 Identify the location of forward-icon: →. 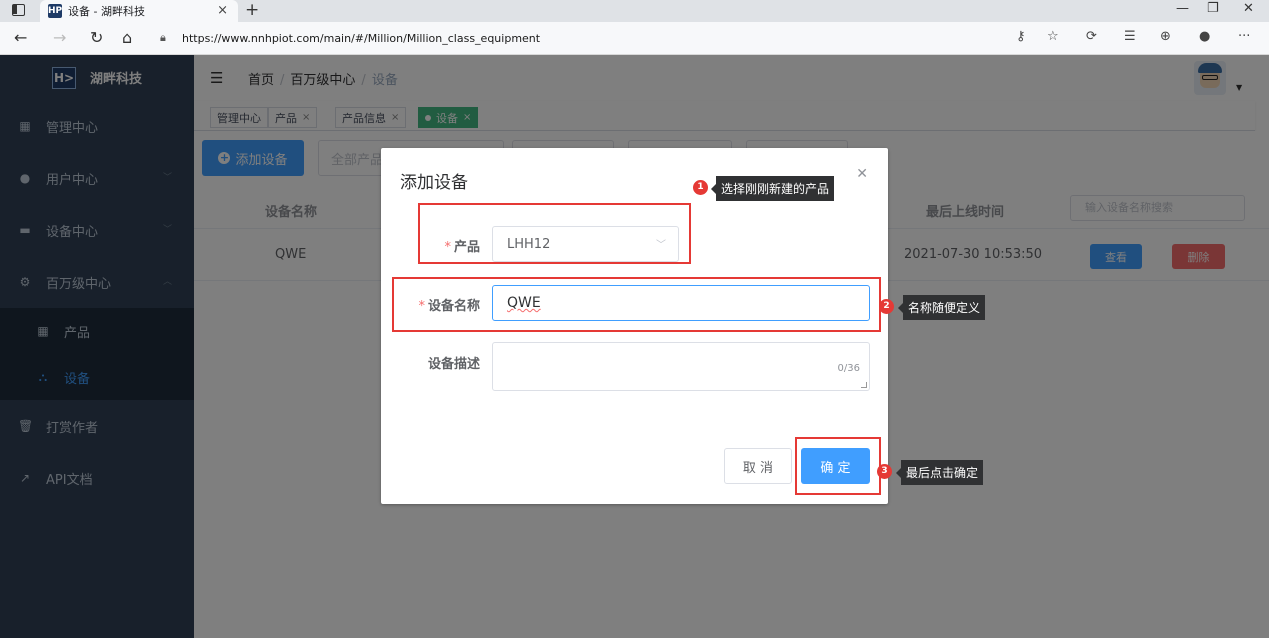
(59, 37).